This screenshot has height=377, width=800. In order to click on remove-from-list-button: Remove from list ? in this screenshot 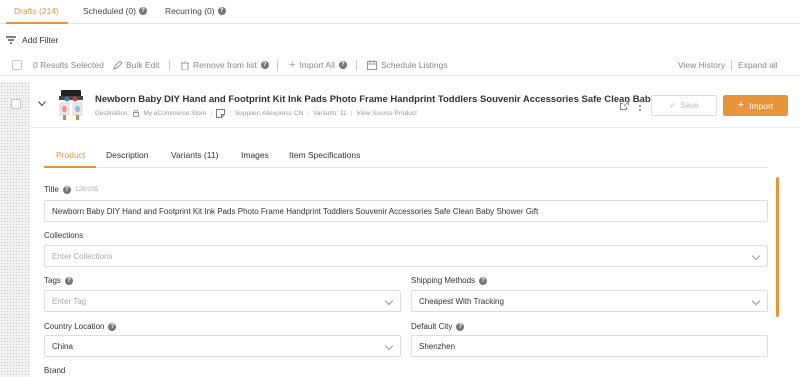, I will do `click(225, 65)`.